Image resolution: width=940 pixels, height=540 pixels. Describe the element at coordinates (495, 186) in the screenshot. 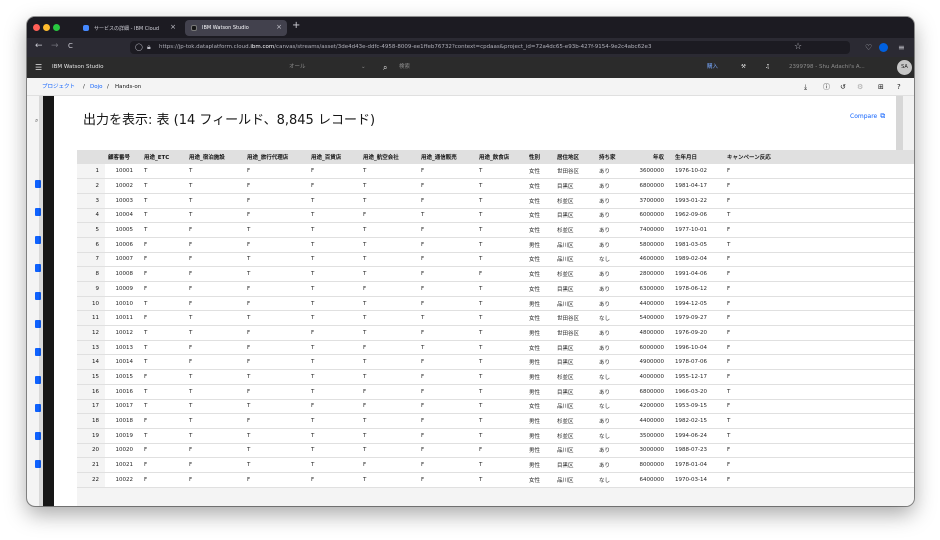

I see `table-row: 2 10002 T T F F T F T 女性 目黒区 あり 6800000 1981-04-17 F` at that location.